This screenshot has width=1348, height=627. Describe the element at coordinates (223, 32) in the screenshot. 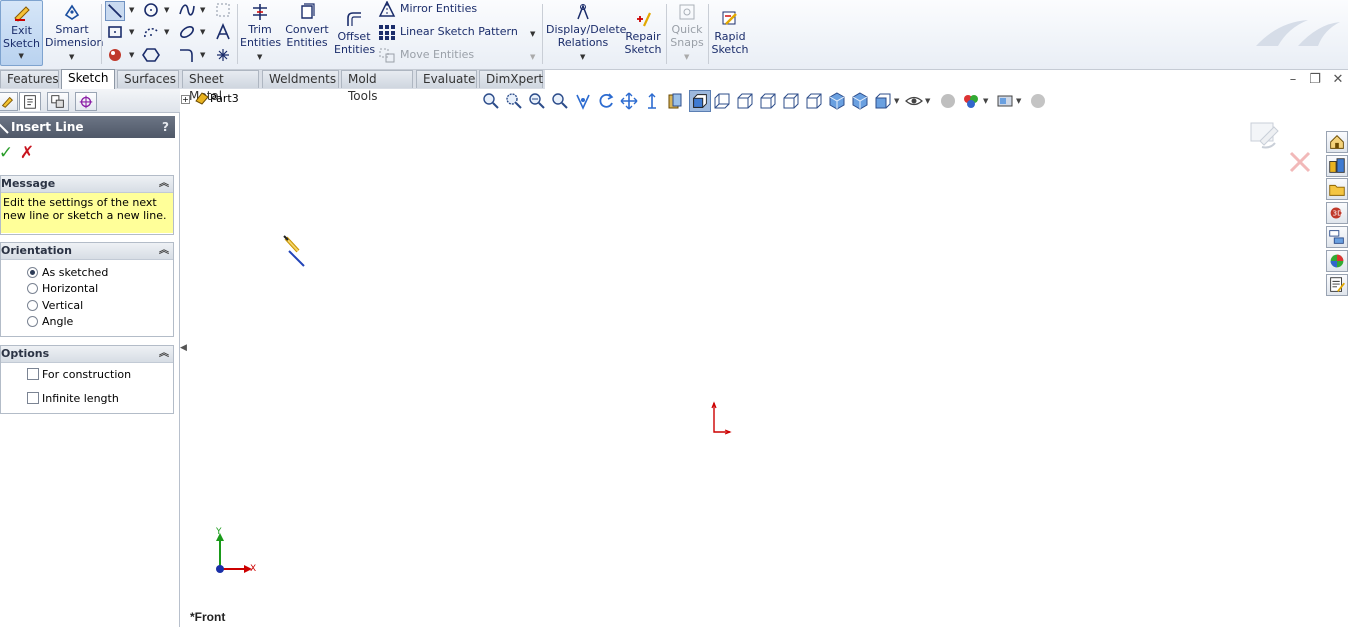

I see `text-tool-icon` at that location.